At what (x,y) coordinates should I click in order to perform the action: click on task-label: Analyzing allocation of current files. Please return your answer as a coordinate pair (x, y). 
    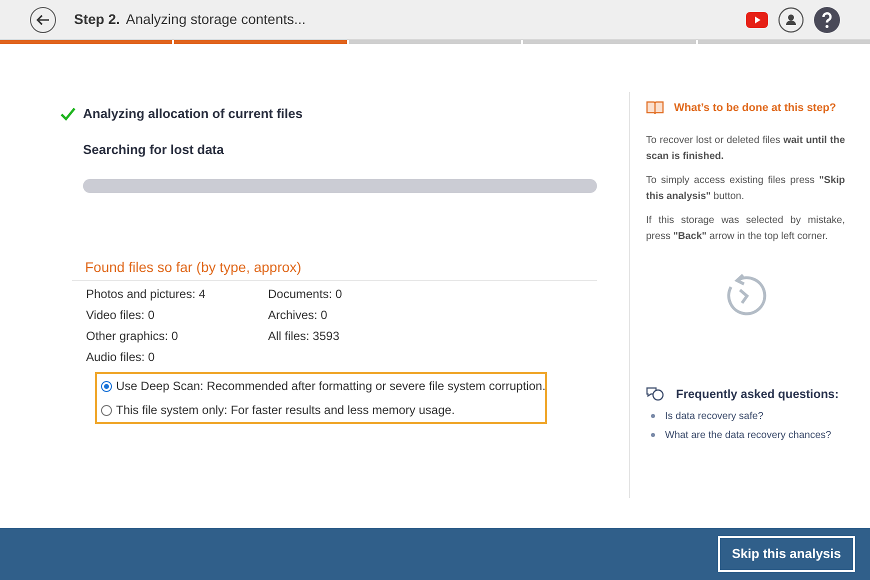
    Looking at the image, I should click on (193, 114).